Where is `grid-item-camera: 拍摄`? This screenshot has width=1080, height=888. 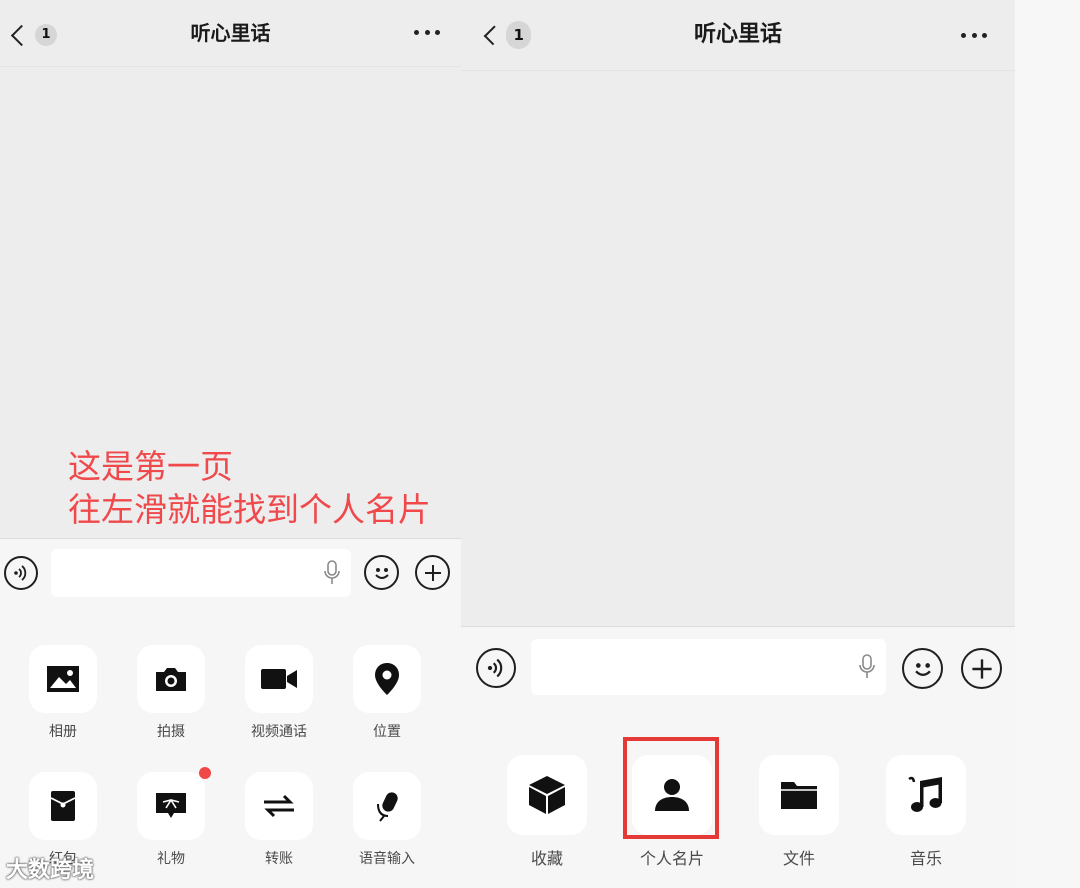 grid-item-camera: 拍摄 is located at coordinates (171, 693).